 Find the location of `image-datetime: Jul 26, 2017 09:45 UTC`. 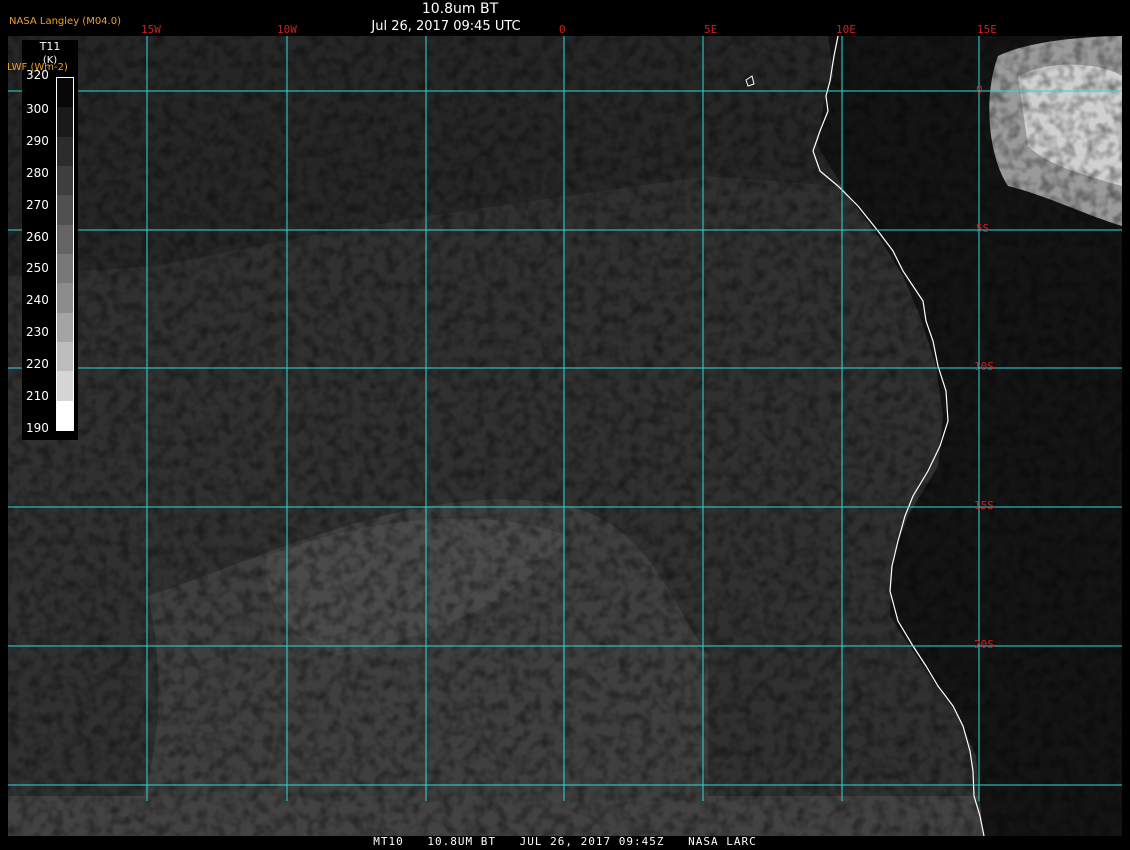

image-datetime: Jul 26, 2017 09:45 UTC is located at coordinates (446, 26).